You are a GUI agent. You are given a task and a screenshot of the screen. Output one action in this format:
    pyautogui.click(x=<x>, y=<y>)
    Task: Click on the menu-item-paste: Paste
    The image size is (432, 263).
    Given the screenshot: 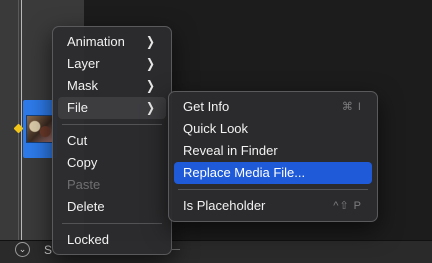 What is the action you would take?
    pyautogui.click(x=112, y=185)
    